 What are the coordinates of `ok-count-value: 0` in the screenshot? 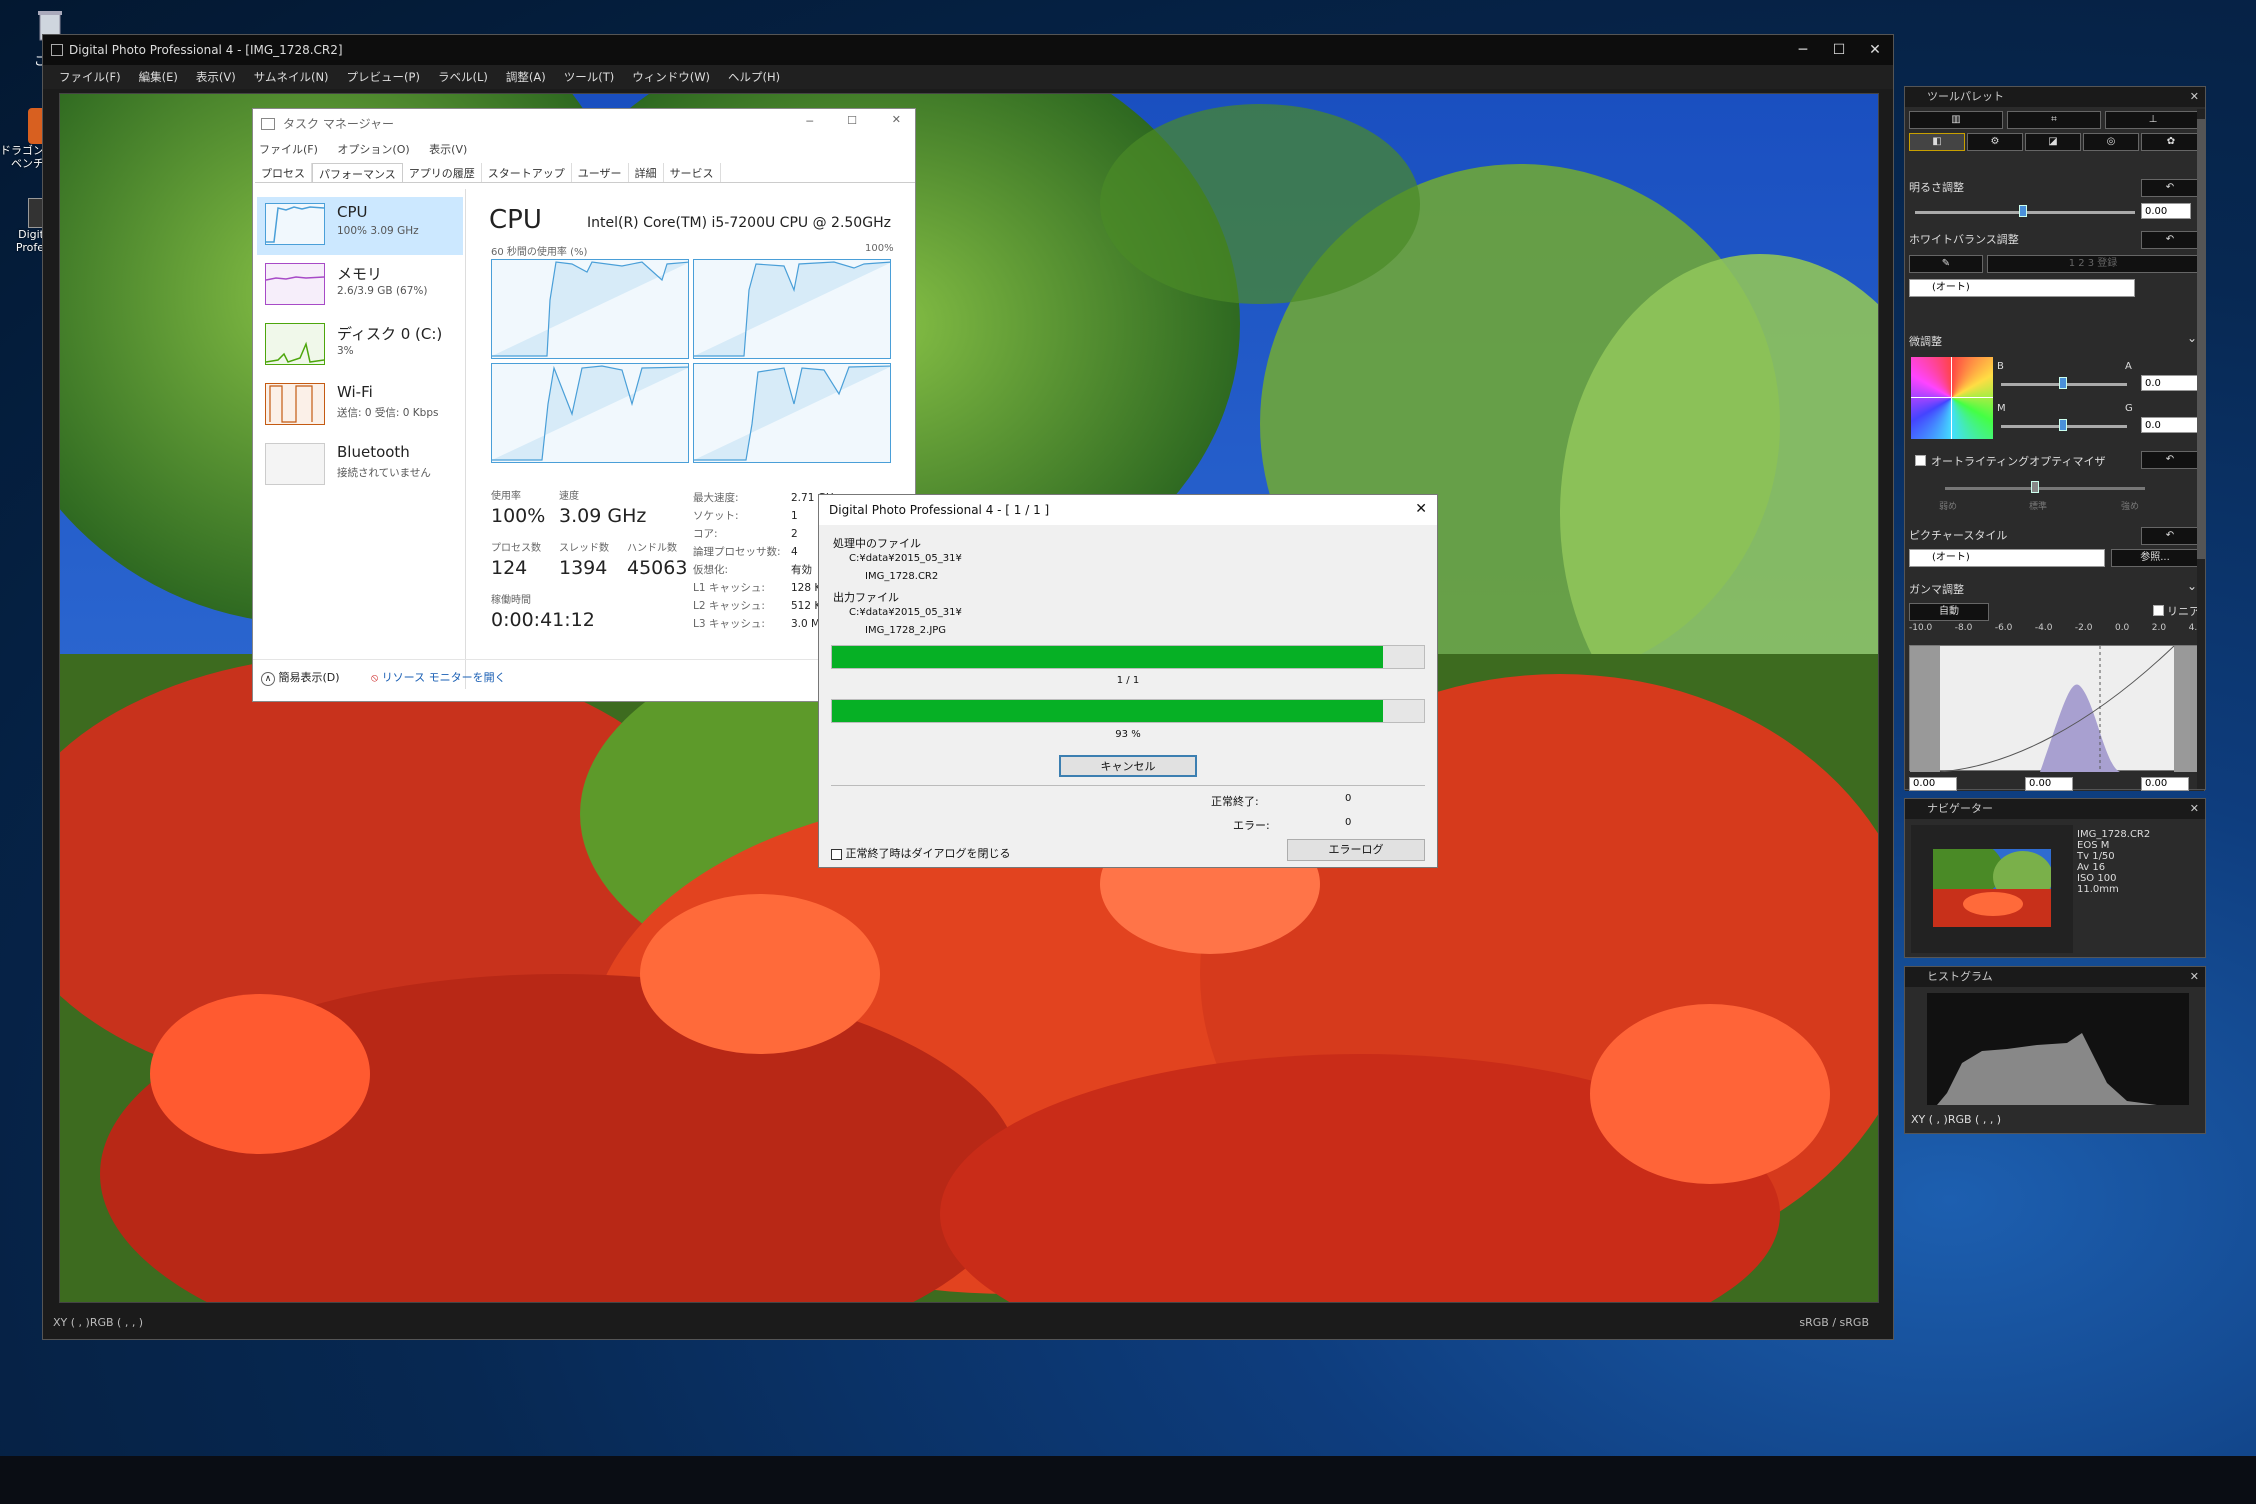 It's located at (1348, 798).